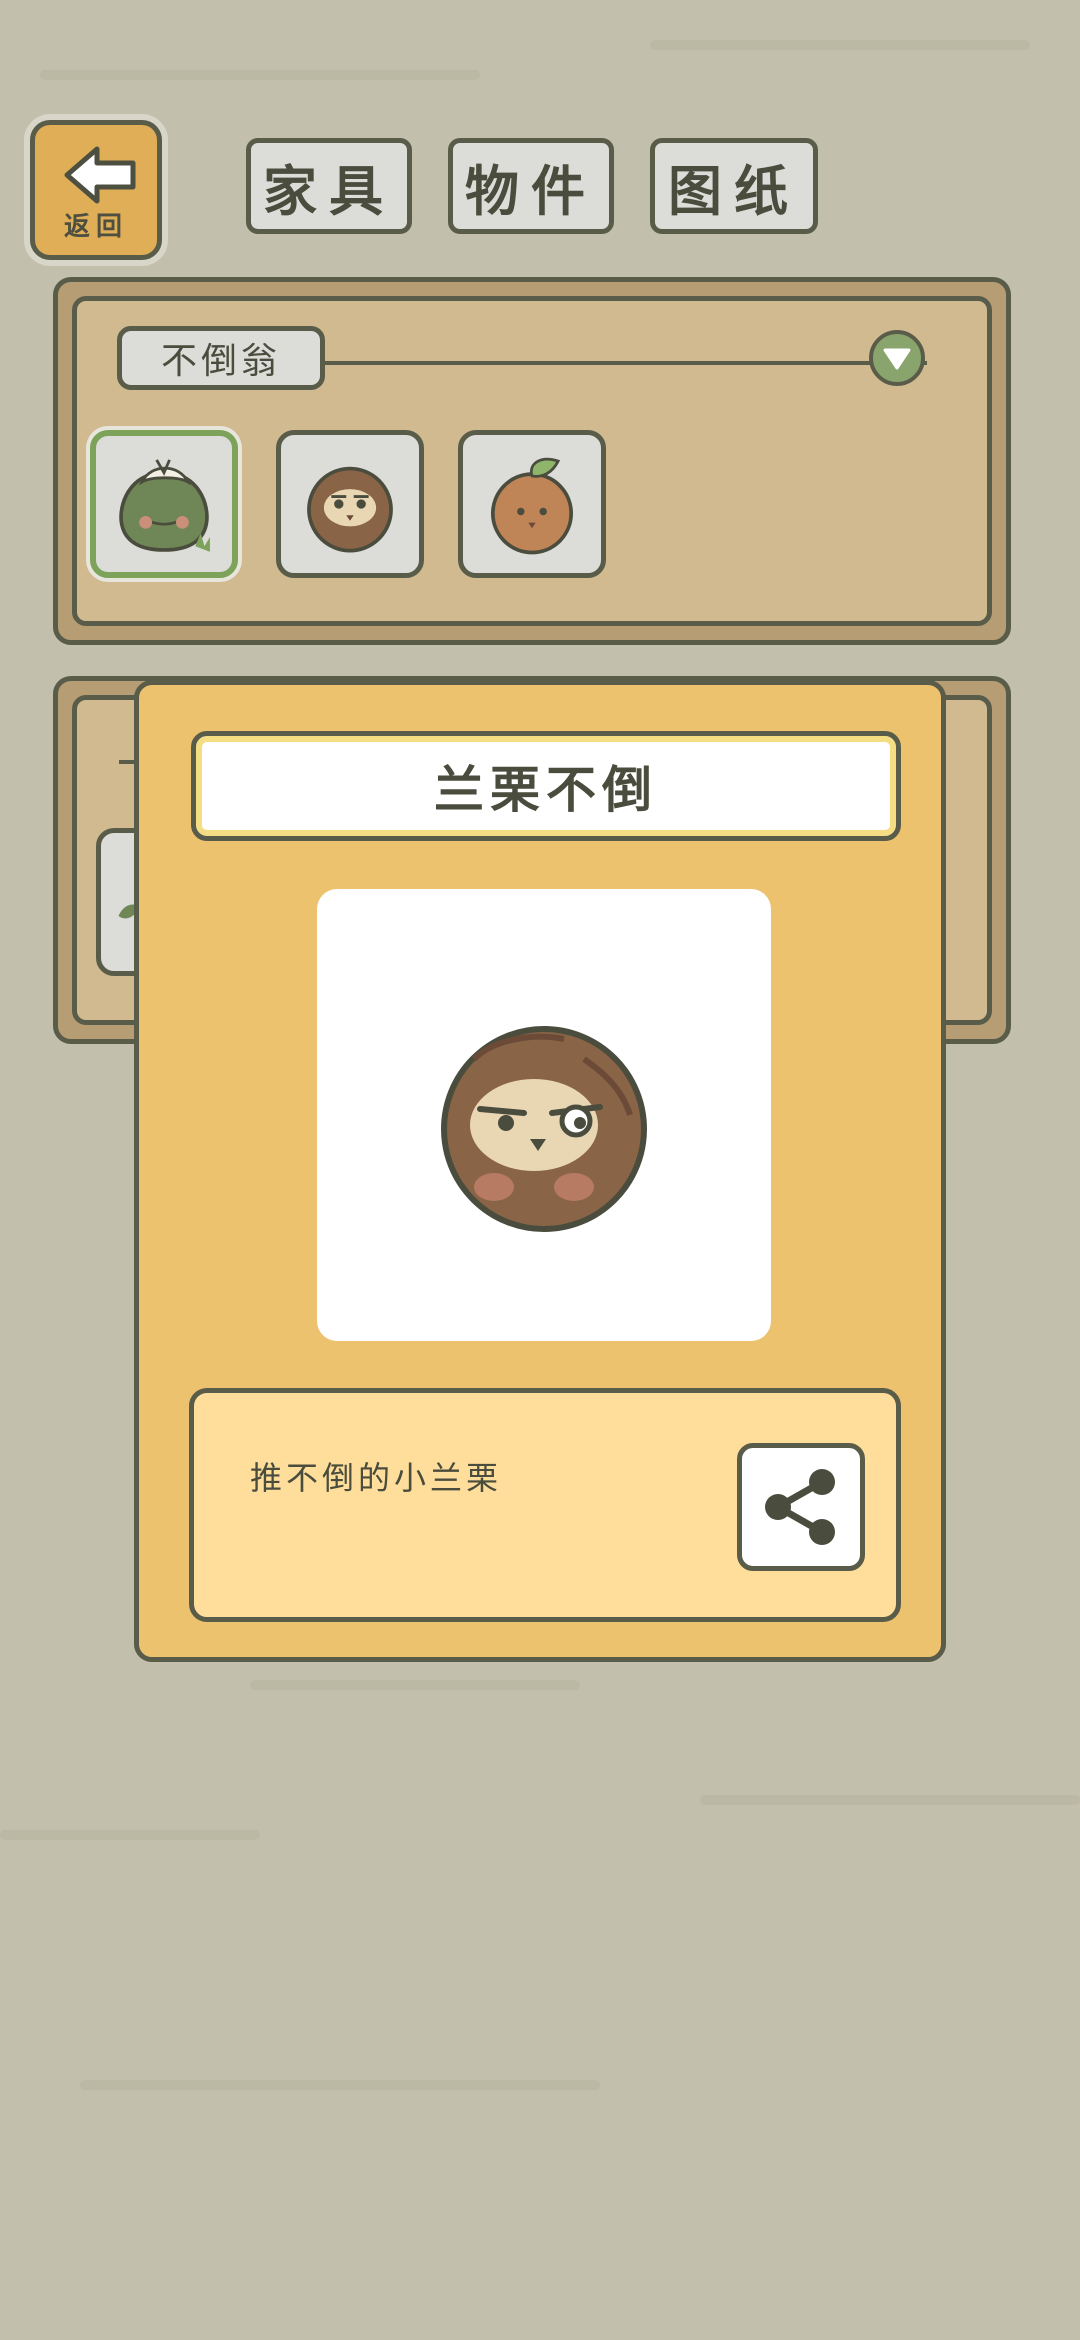  I want to click on share-icon, so click(800, 1507).